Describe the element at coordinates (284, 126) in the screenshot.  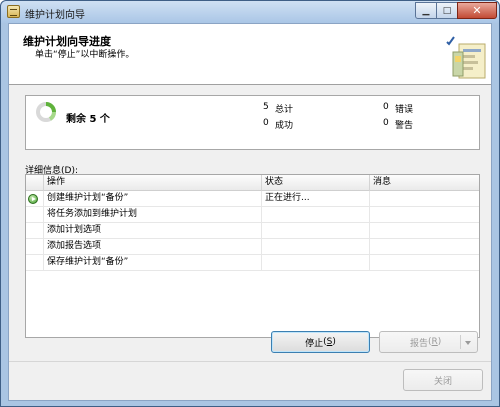
I see `success-label: 成功` at that location.